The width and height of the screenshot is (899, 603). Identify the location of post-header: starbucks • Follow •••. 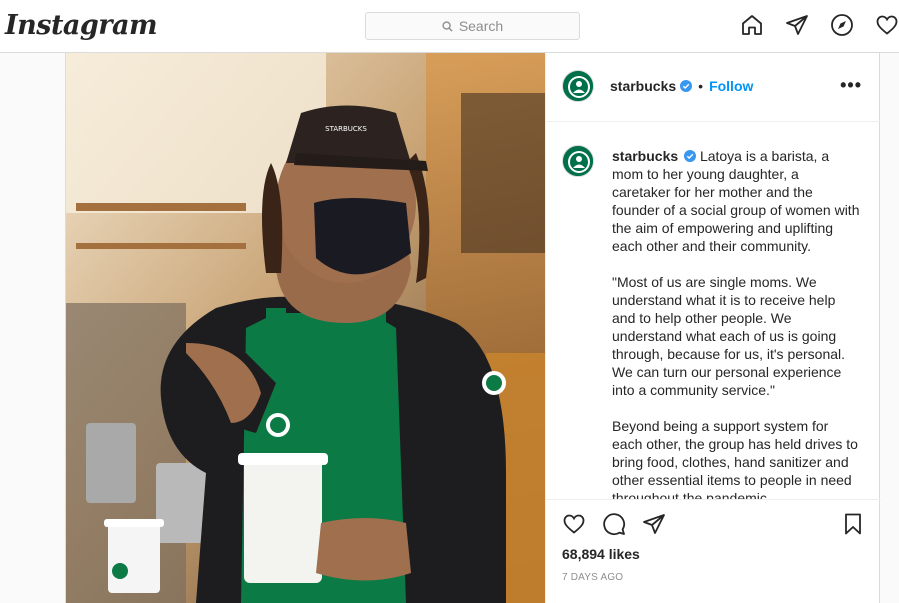
(713, 87).